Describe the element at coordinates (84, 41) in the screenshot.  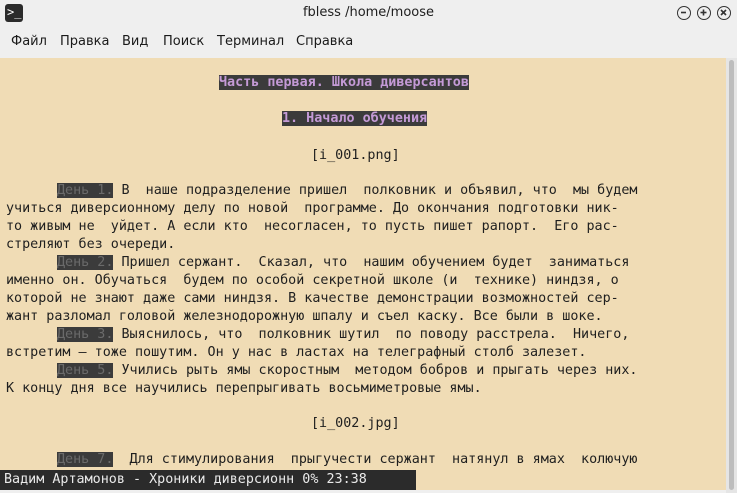
I see `menu-edit: Правка` at that location.